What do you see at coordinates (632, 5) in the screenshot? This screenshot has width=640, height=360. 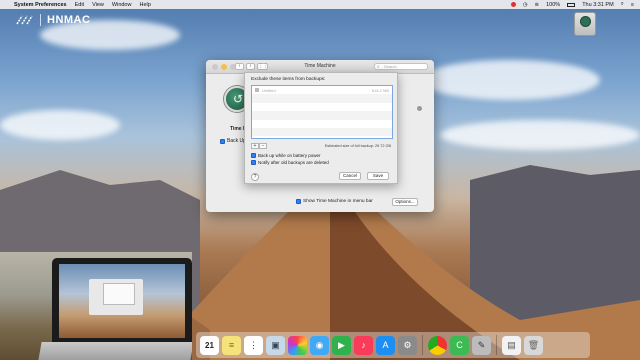 I see `notification-center-icon: ≡` at bounding box center [632, 5].